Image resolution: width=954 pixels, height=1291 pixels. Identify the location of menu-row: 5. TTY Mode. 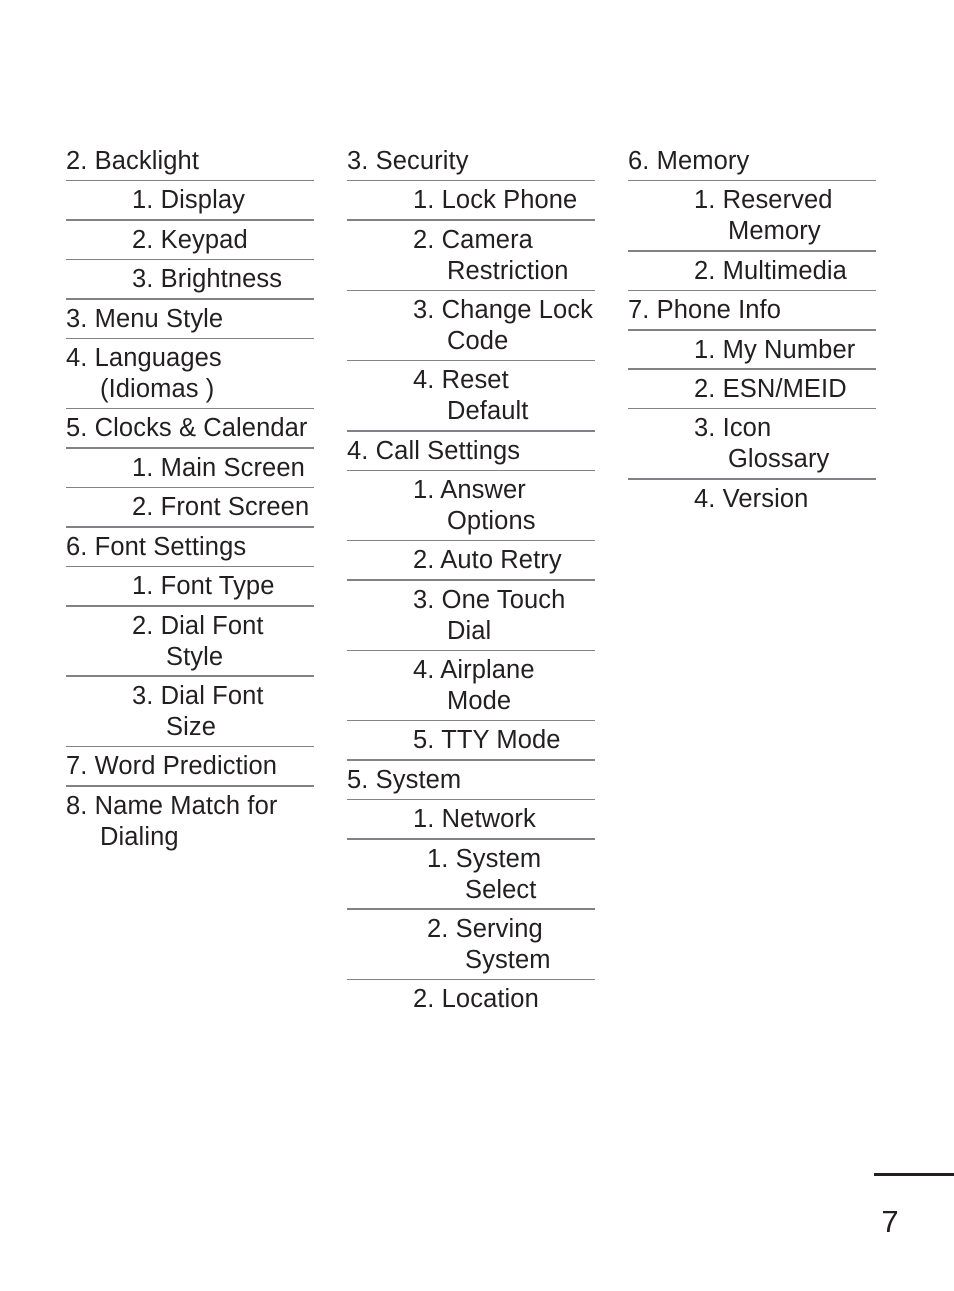
(471, 744).